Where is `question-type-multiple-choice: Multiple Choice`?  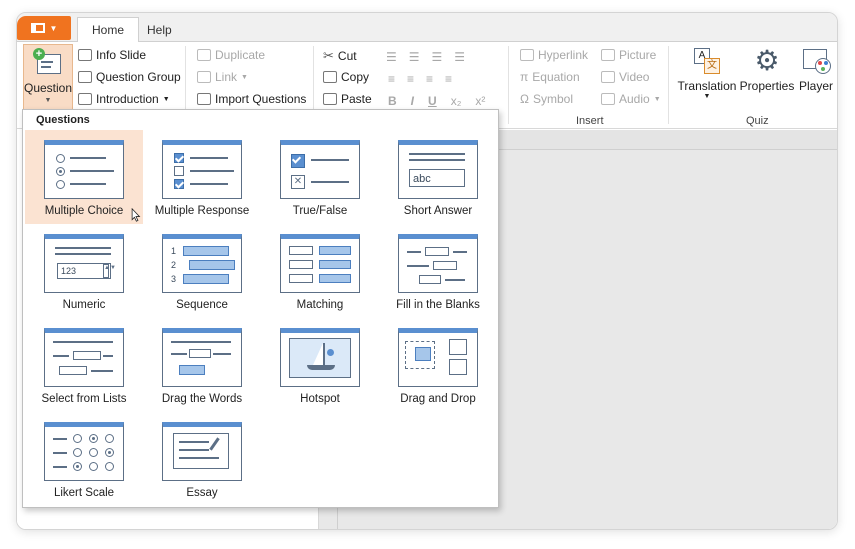 question-type-multiple-choice: Multiple Choice is located at coordinates (84, 177).